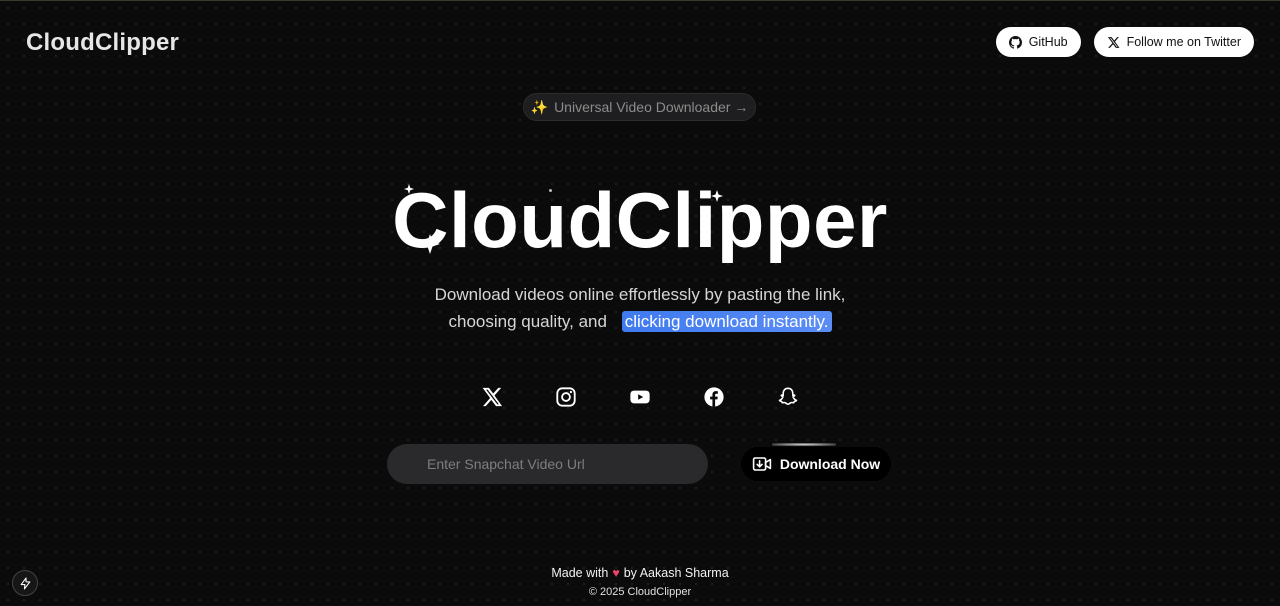  Describe the element at coordinates (1048, 42) in the screenshot. I see `github-label: GitHub` at that location.